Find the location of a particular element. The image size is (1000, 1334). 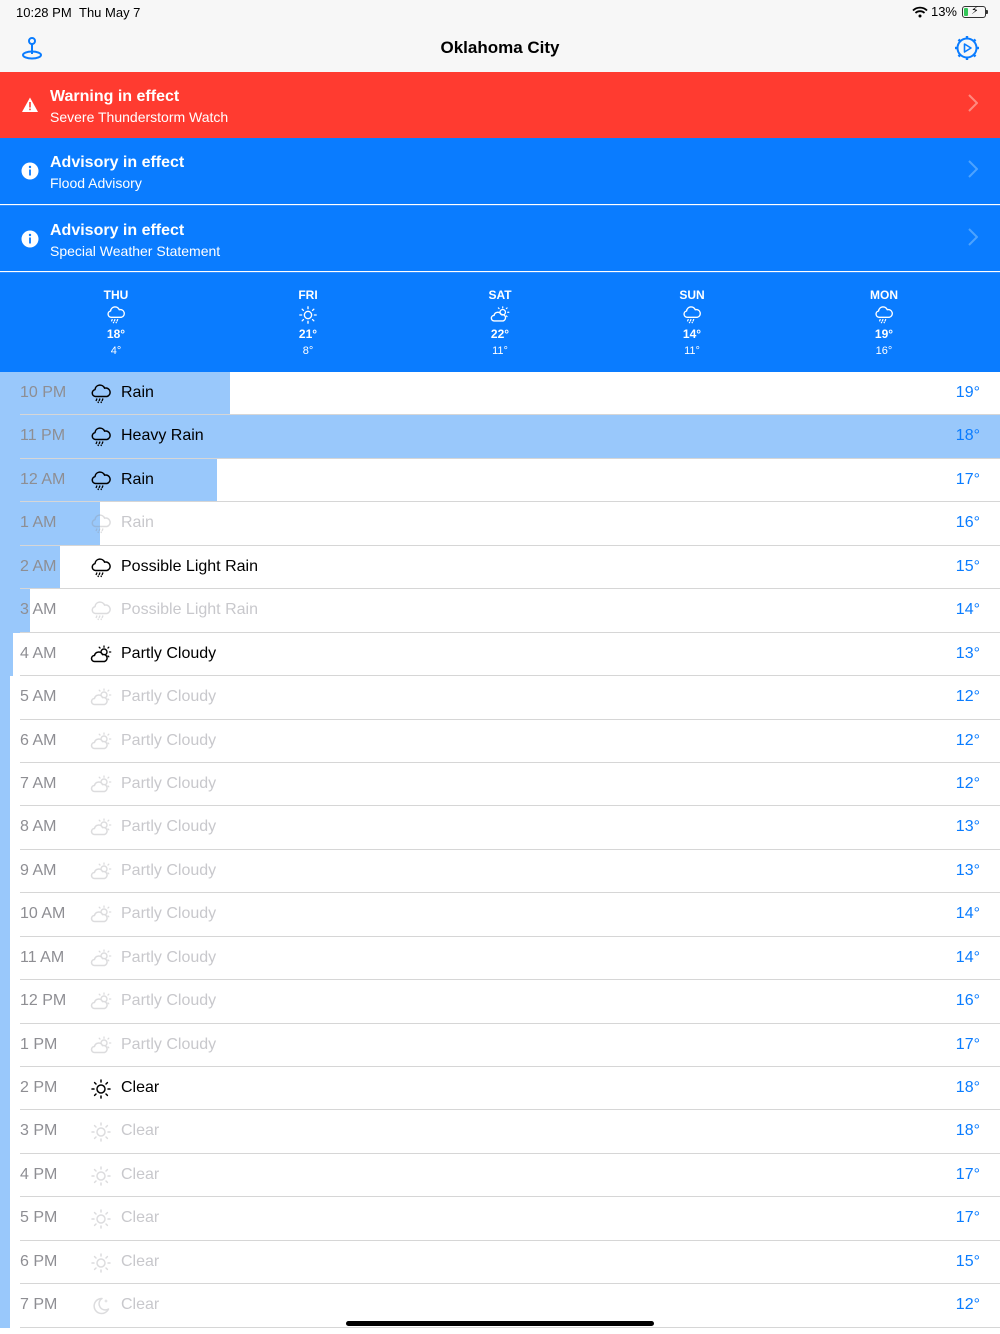

hour-row: 1 PM Partly Cloudy 17° is located at coordinates (500, 1045).